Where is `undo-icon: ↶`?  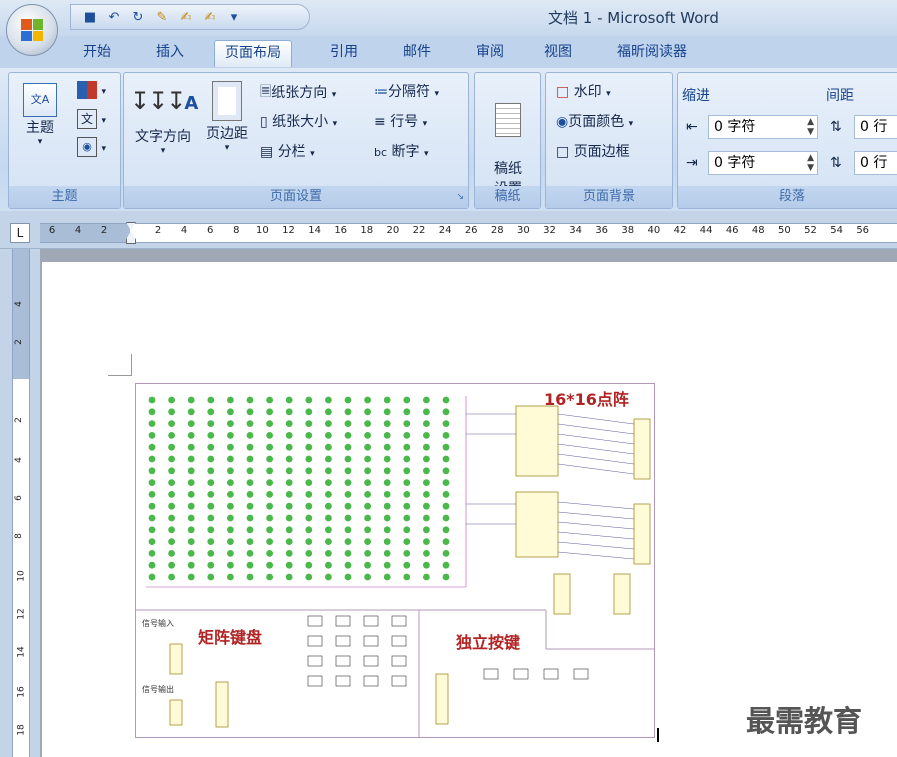 undo-icon: ↶ is located at coordinates (114, 17).